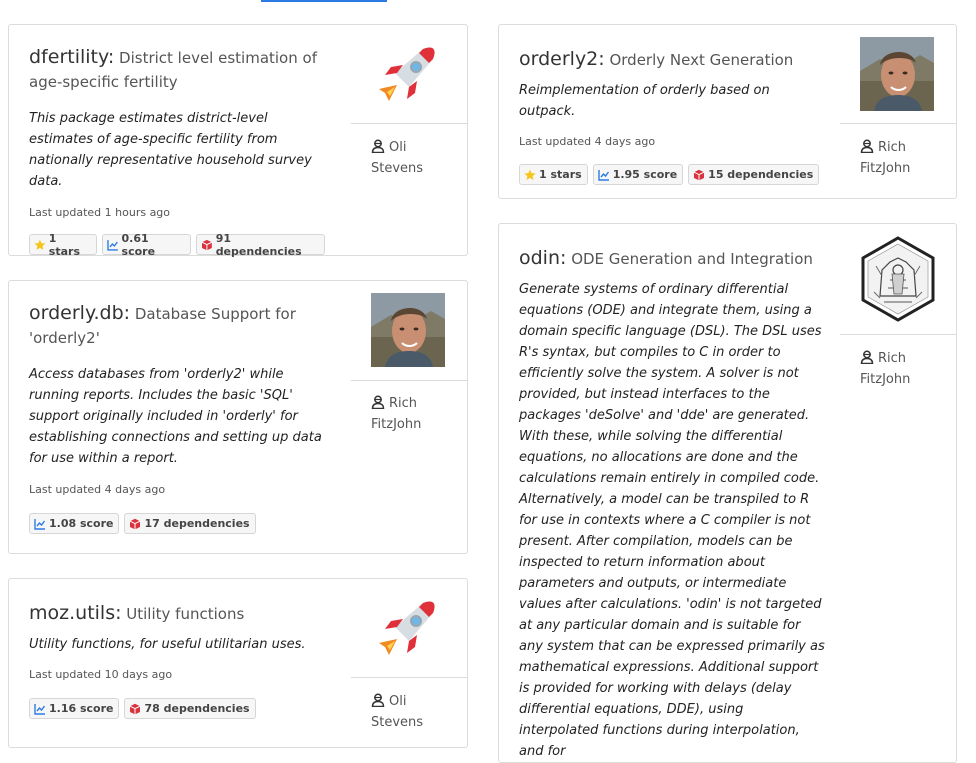  I want to click on dependencies-badge: 91 dependencies, so click(260, 244).